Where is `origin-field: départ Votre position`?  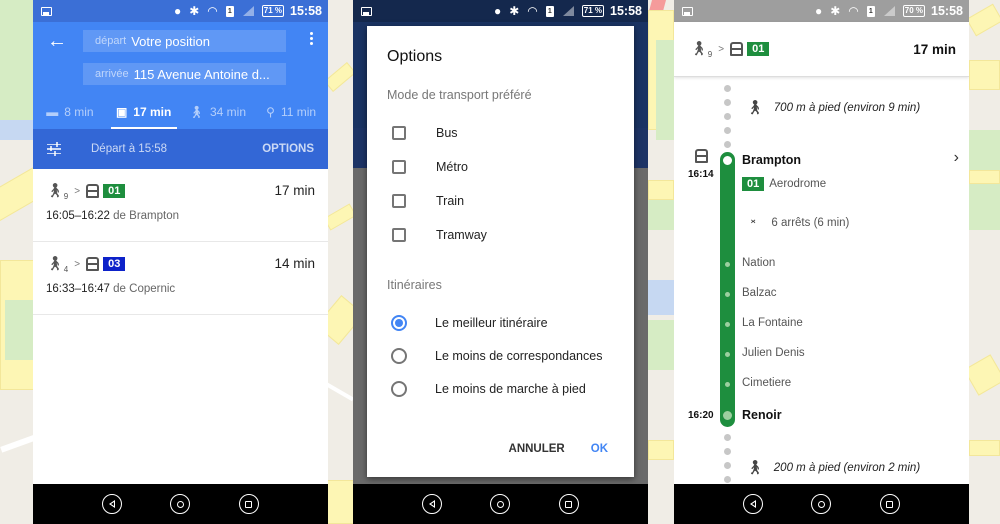 origin-field: départ Votre position is located at coordinates (184, 41).